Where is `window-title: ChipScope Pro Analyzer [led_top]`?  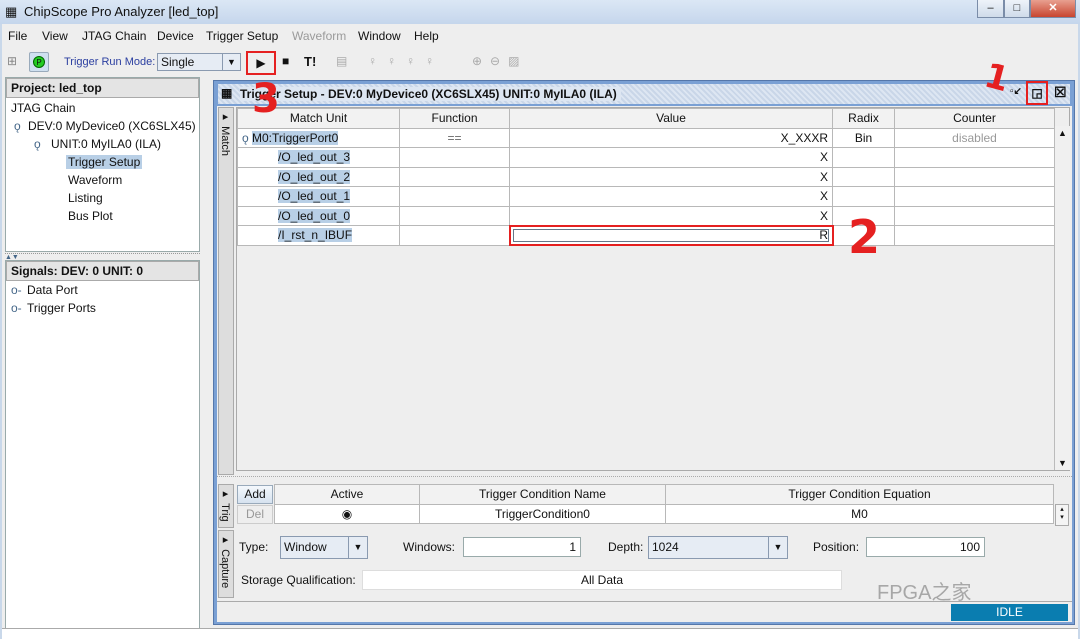
window-title: ChipScope Pro Analyzer [led_top] is located at coordinates (121, 11).